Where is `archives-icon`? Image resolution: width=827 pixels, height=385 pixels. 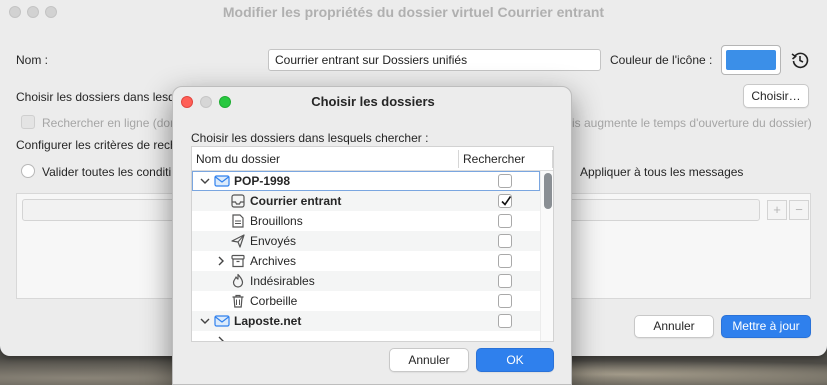 archives-icon is located at coordinates (238, 261).